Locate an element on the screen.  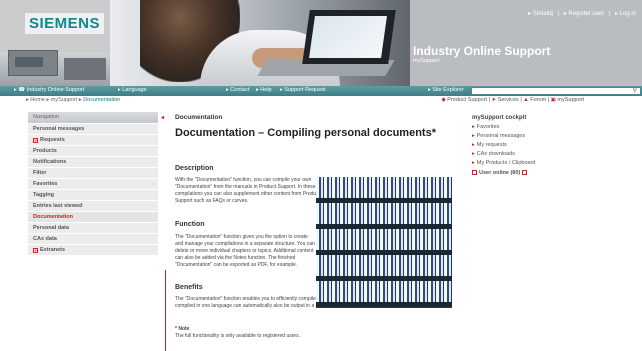
quick-link-services: Services is located at coordinates (508, 100).